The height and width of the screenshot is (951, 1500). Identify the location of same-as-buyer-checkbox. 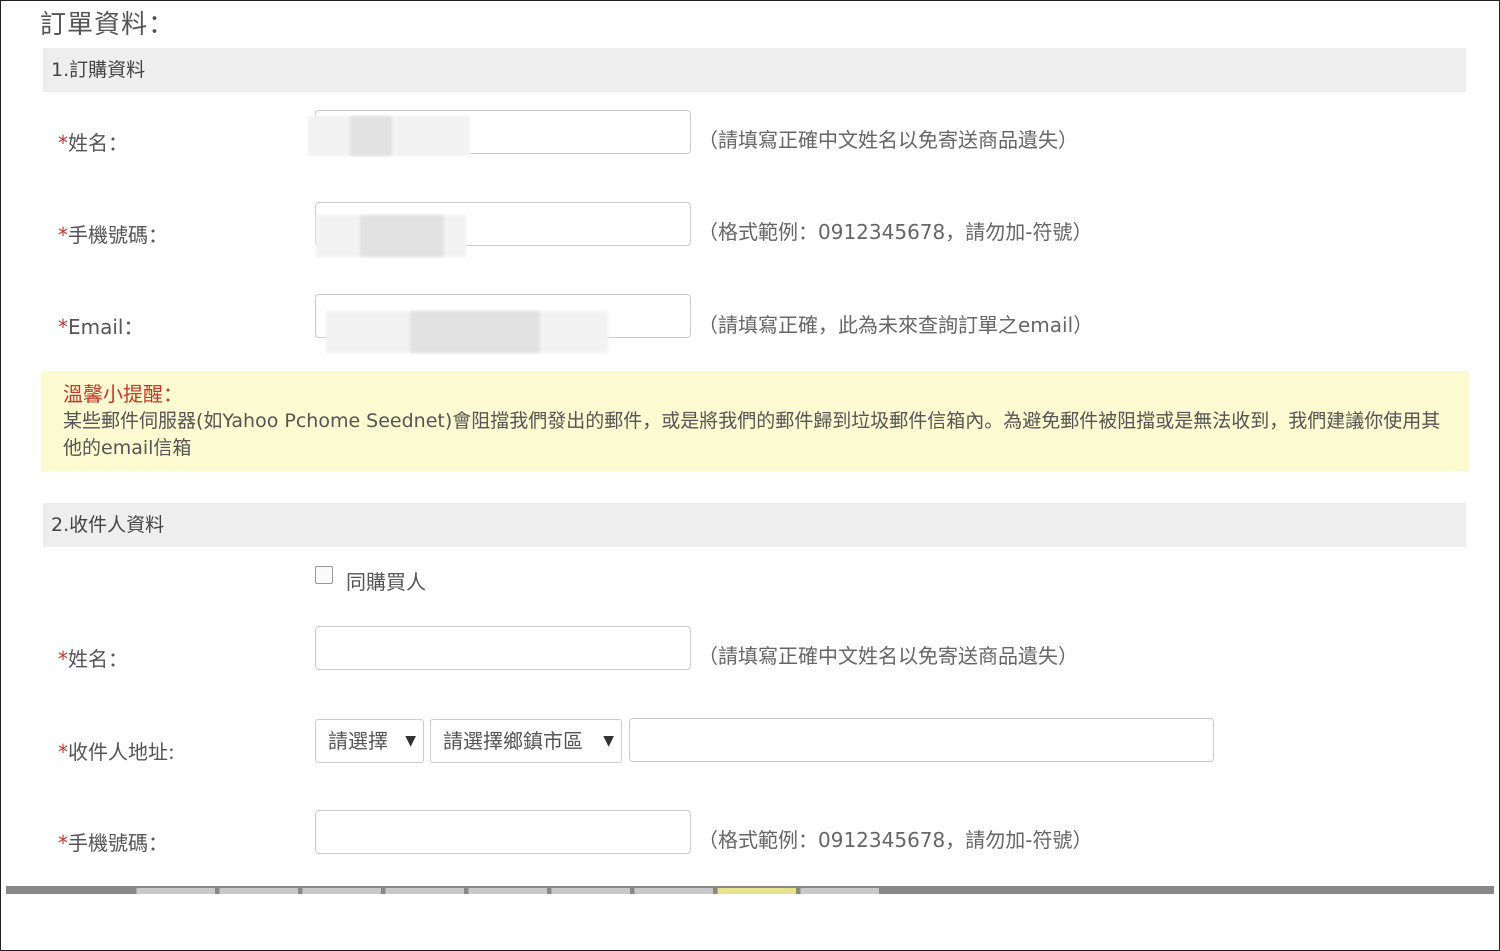
(324, 575).